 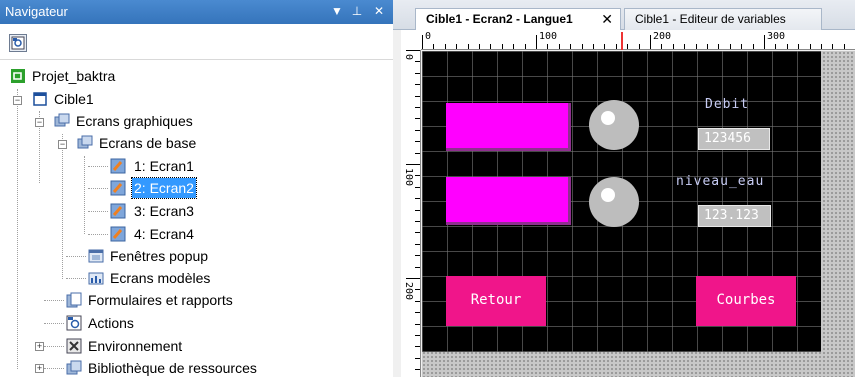 What do you see at coordinates (337, 11) in the screenshot?
I see `dropdown-icon: ▼` at bounding box center [337, 11].